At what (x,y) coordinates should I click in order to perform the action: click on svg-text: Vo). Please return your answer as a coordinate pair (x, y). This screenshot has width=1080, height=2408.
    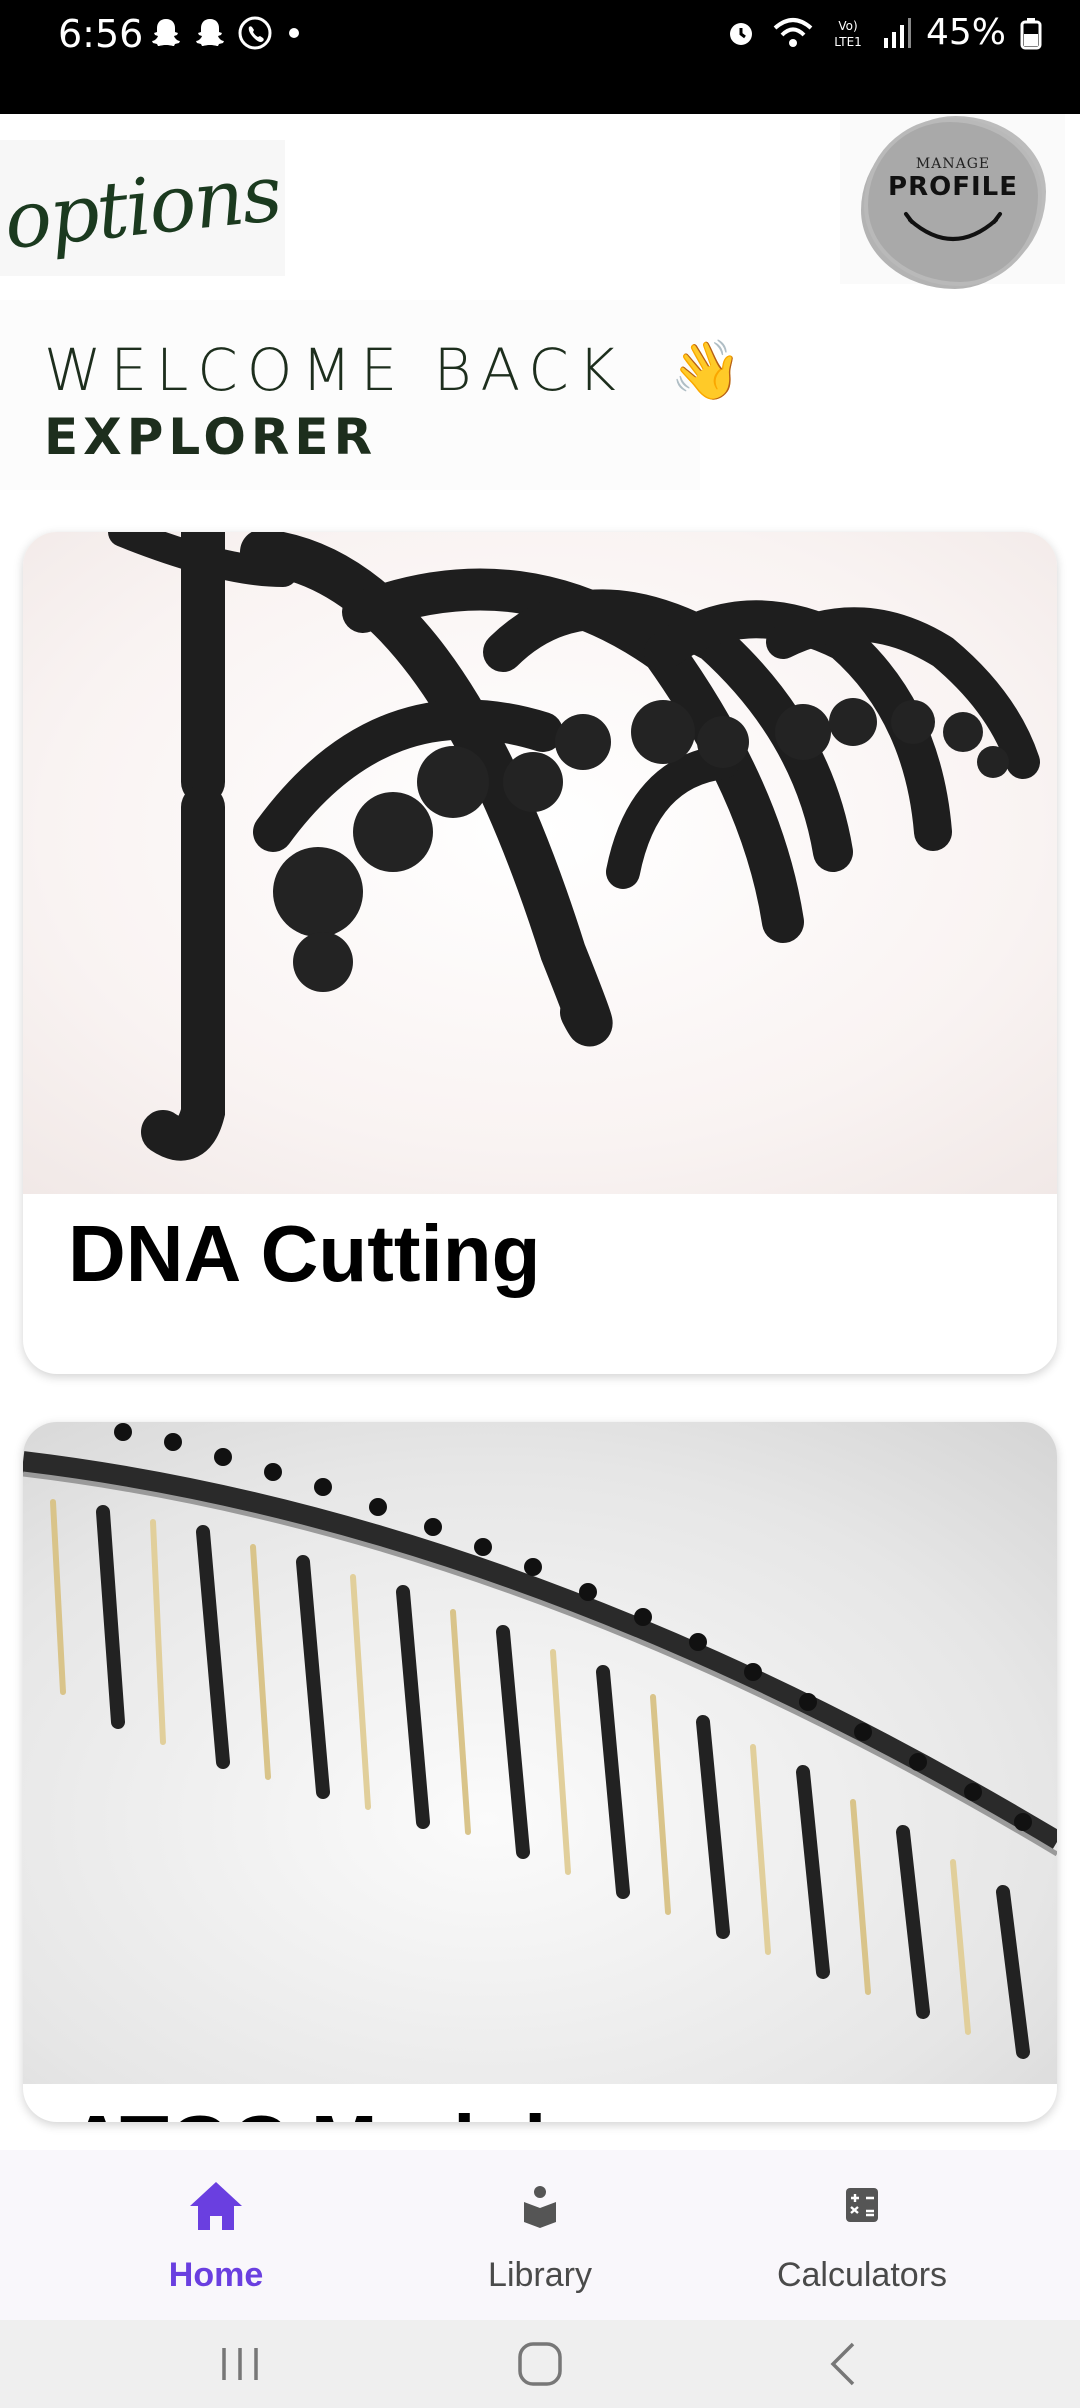
    Looking at the image, I should click on (847, 26).